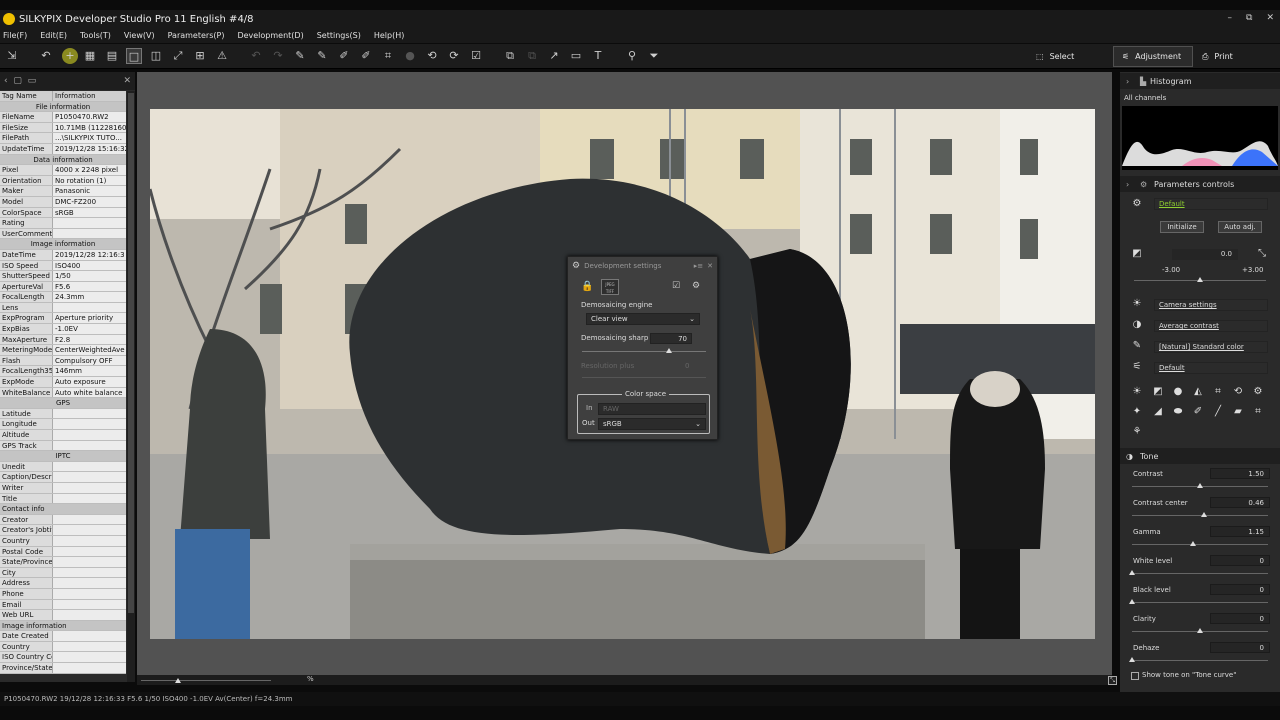  What do you see at coordinates (1200, 456) in the screenshot?
I see `tone-header: ◑ Tone` at bounding box center [1200, 456].